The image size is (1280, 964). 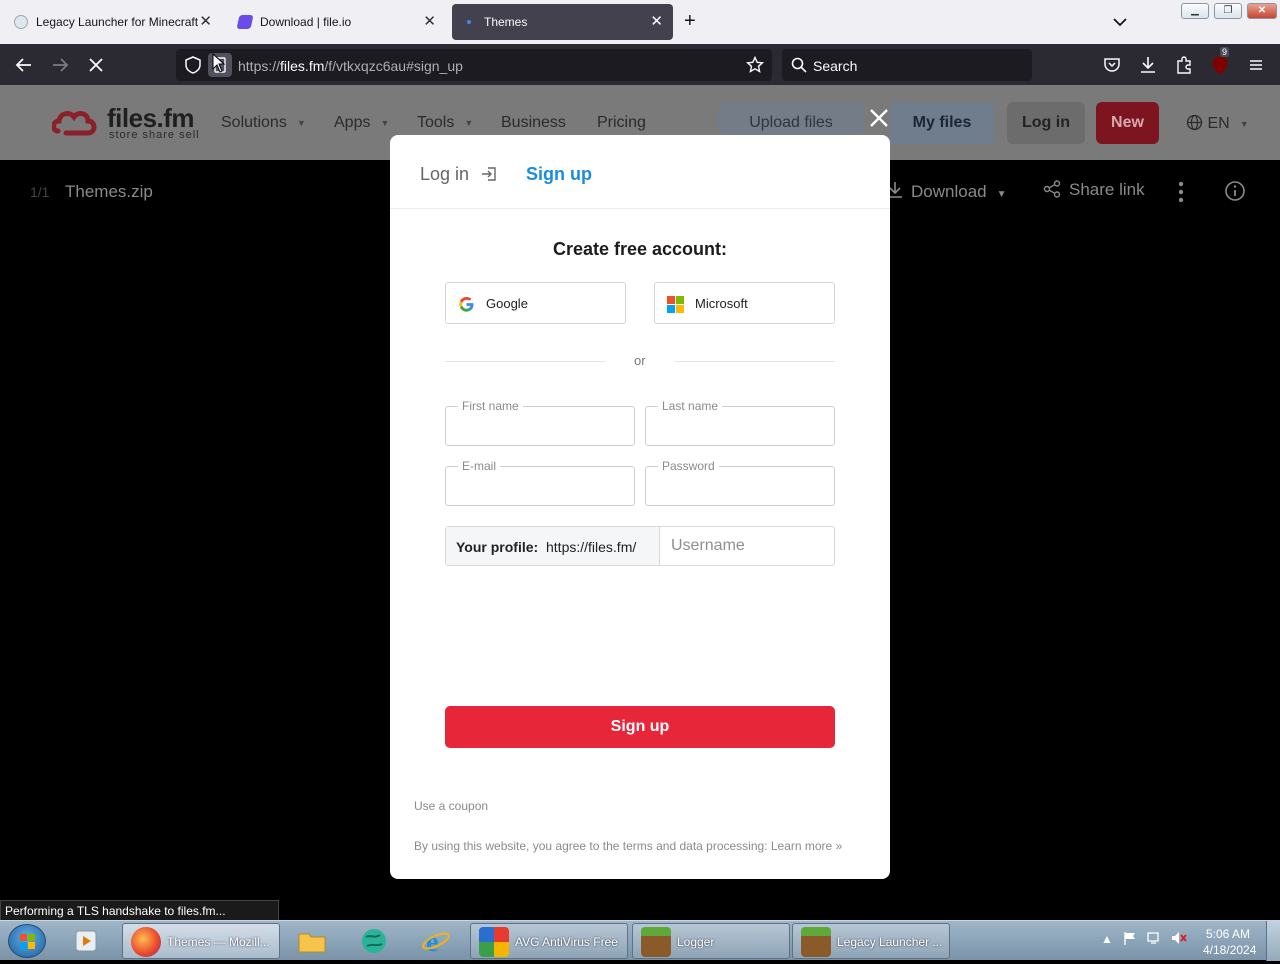 What do you see at coordinates (535, 303) in the screenshot?
I see `google-signin-button: Google` at bounding box center [535, 303].